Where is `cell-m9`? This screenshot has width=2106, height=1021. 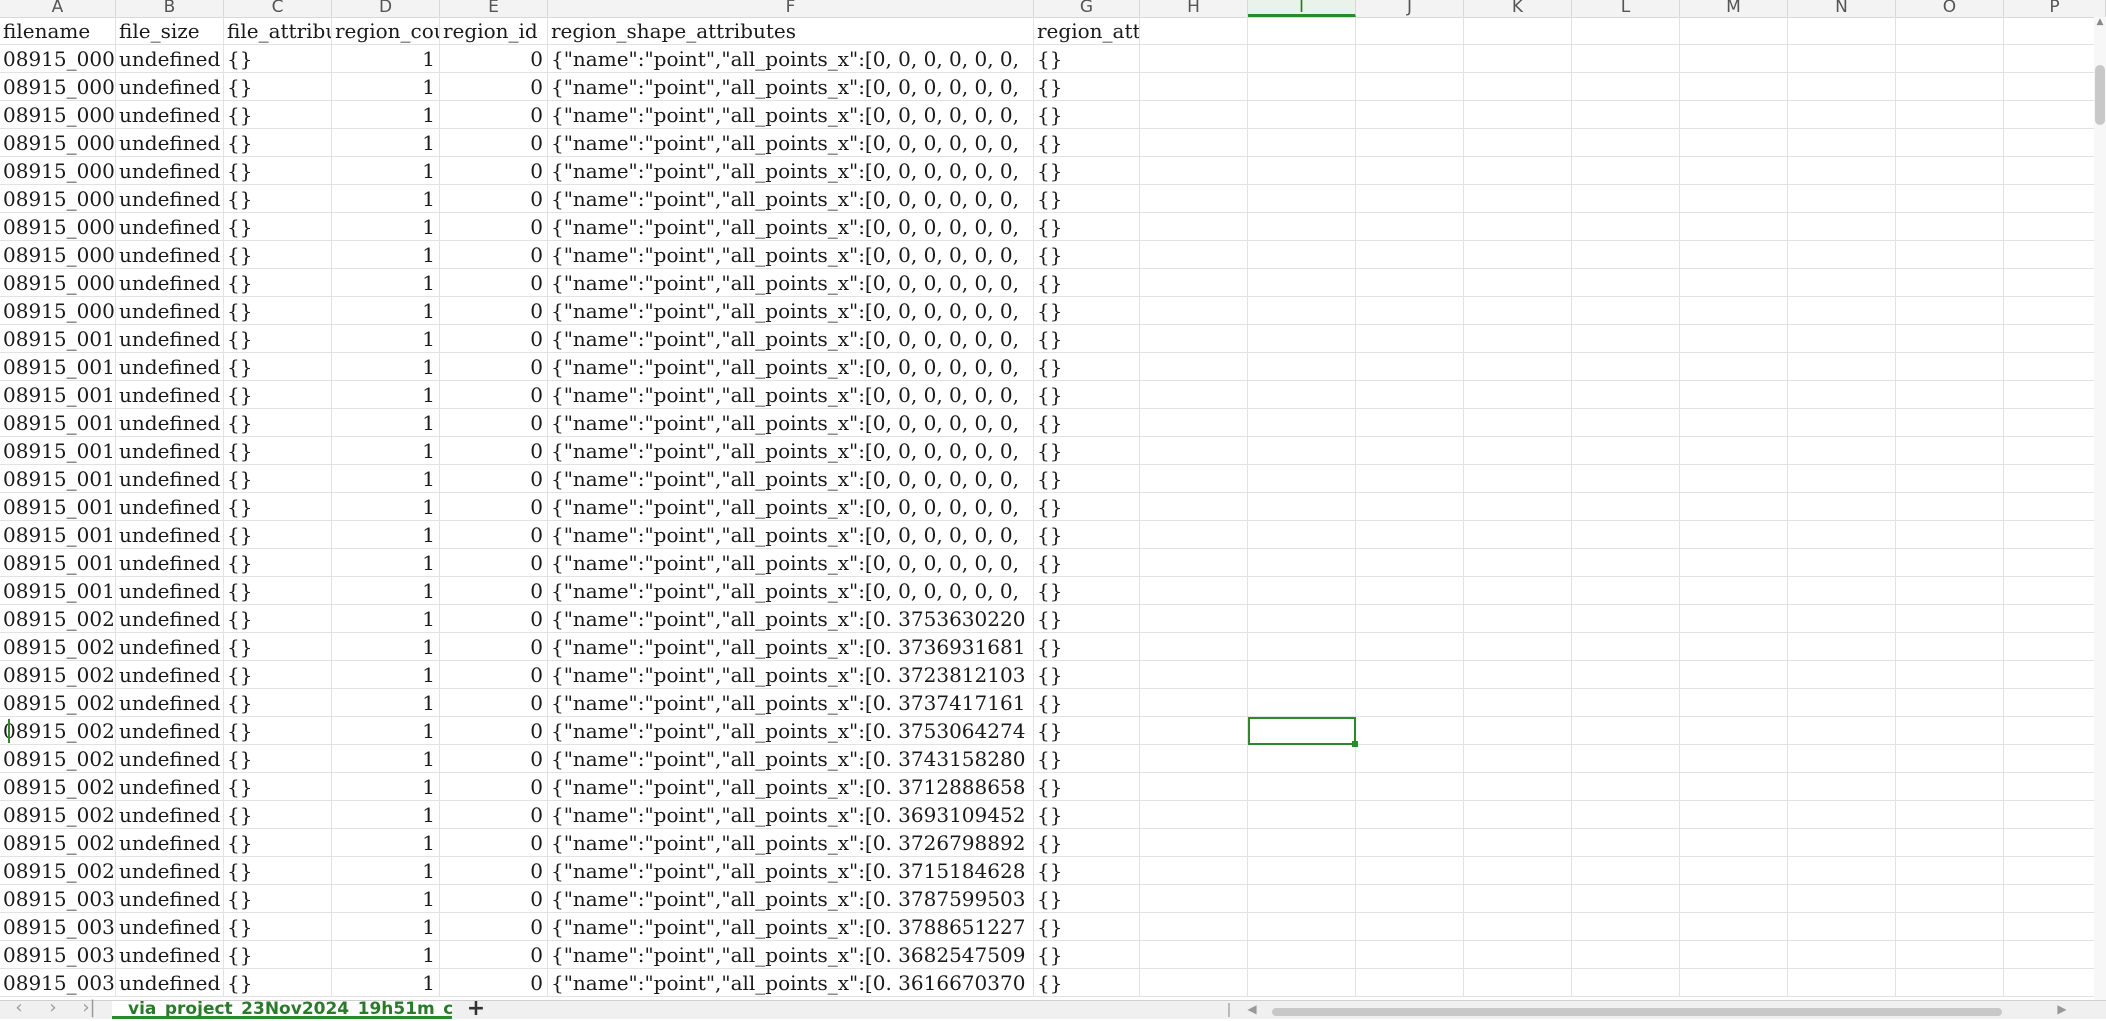
cell-m9 is located at coordinates (1734, 255).